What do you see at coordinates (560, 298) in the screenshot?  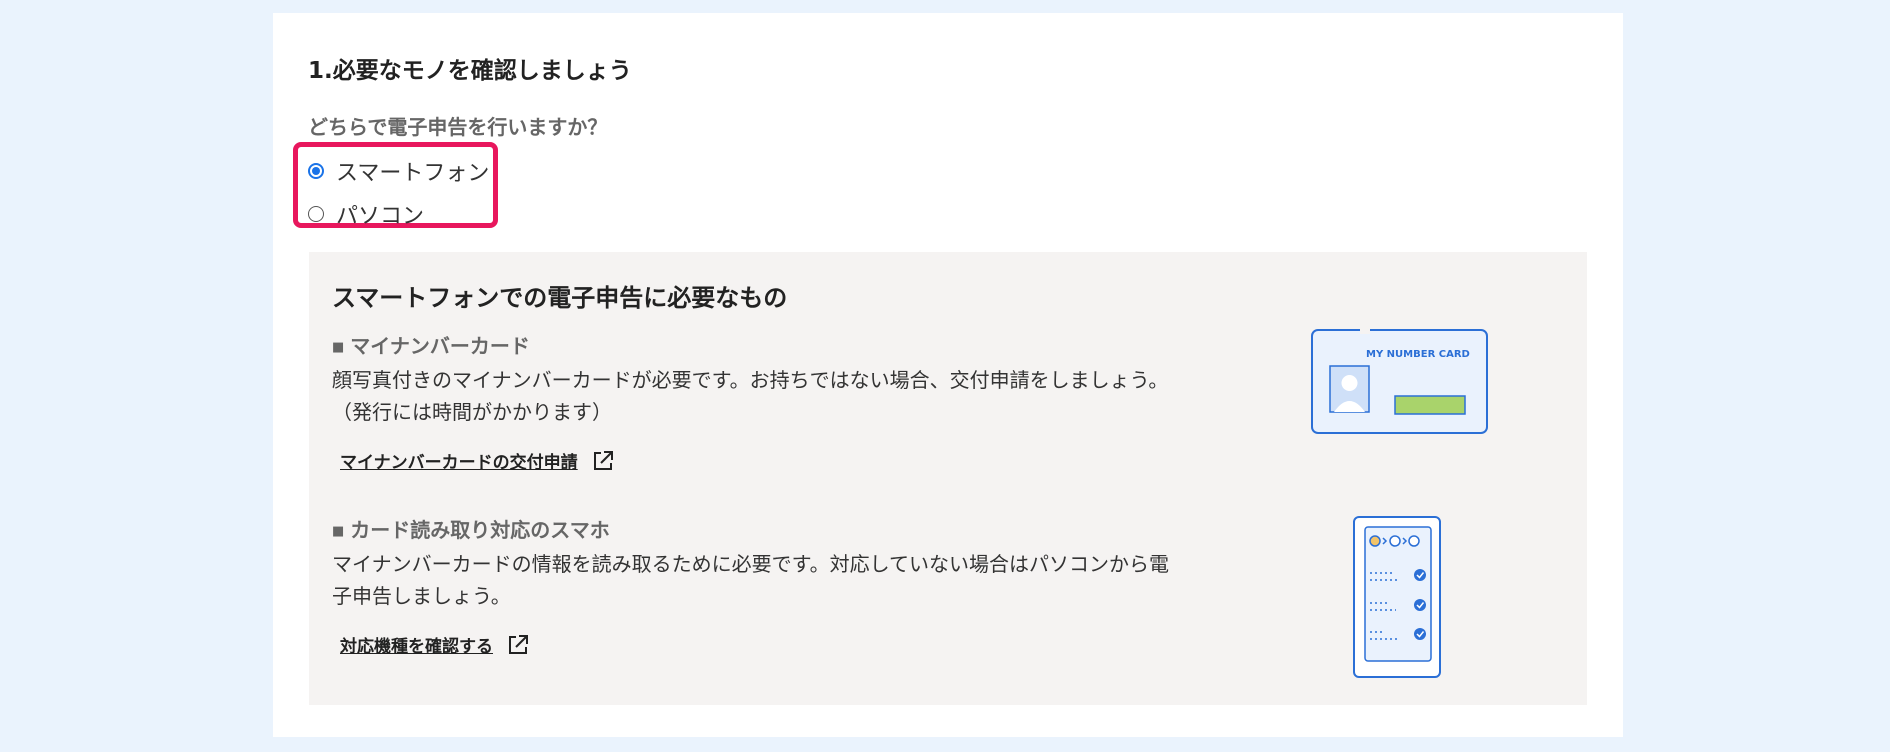 I see `requirements-title: スマートフォンでの電子申告に必要なもの` at bounding box center [560, 298].